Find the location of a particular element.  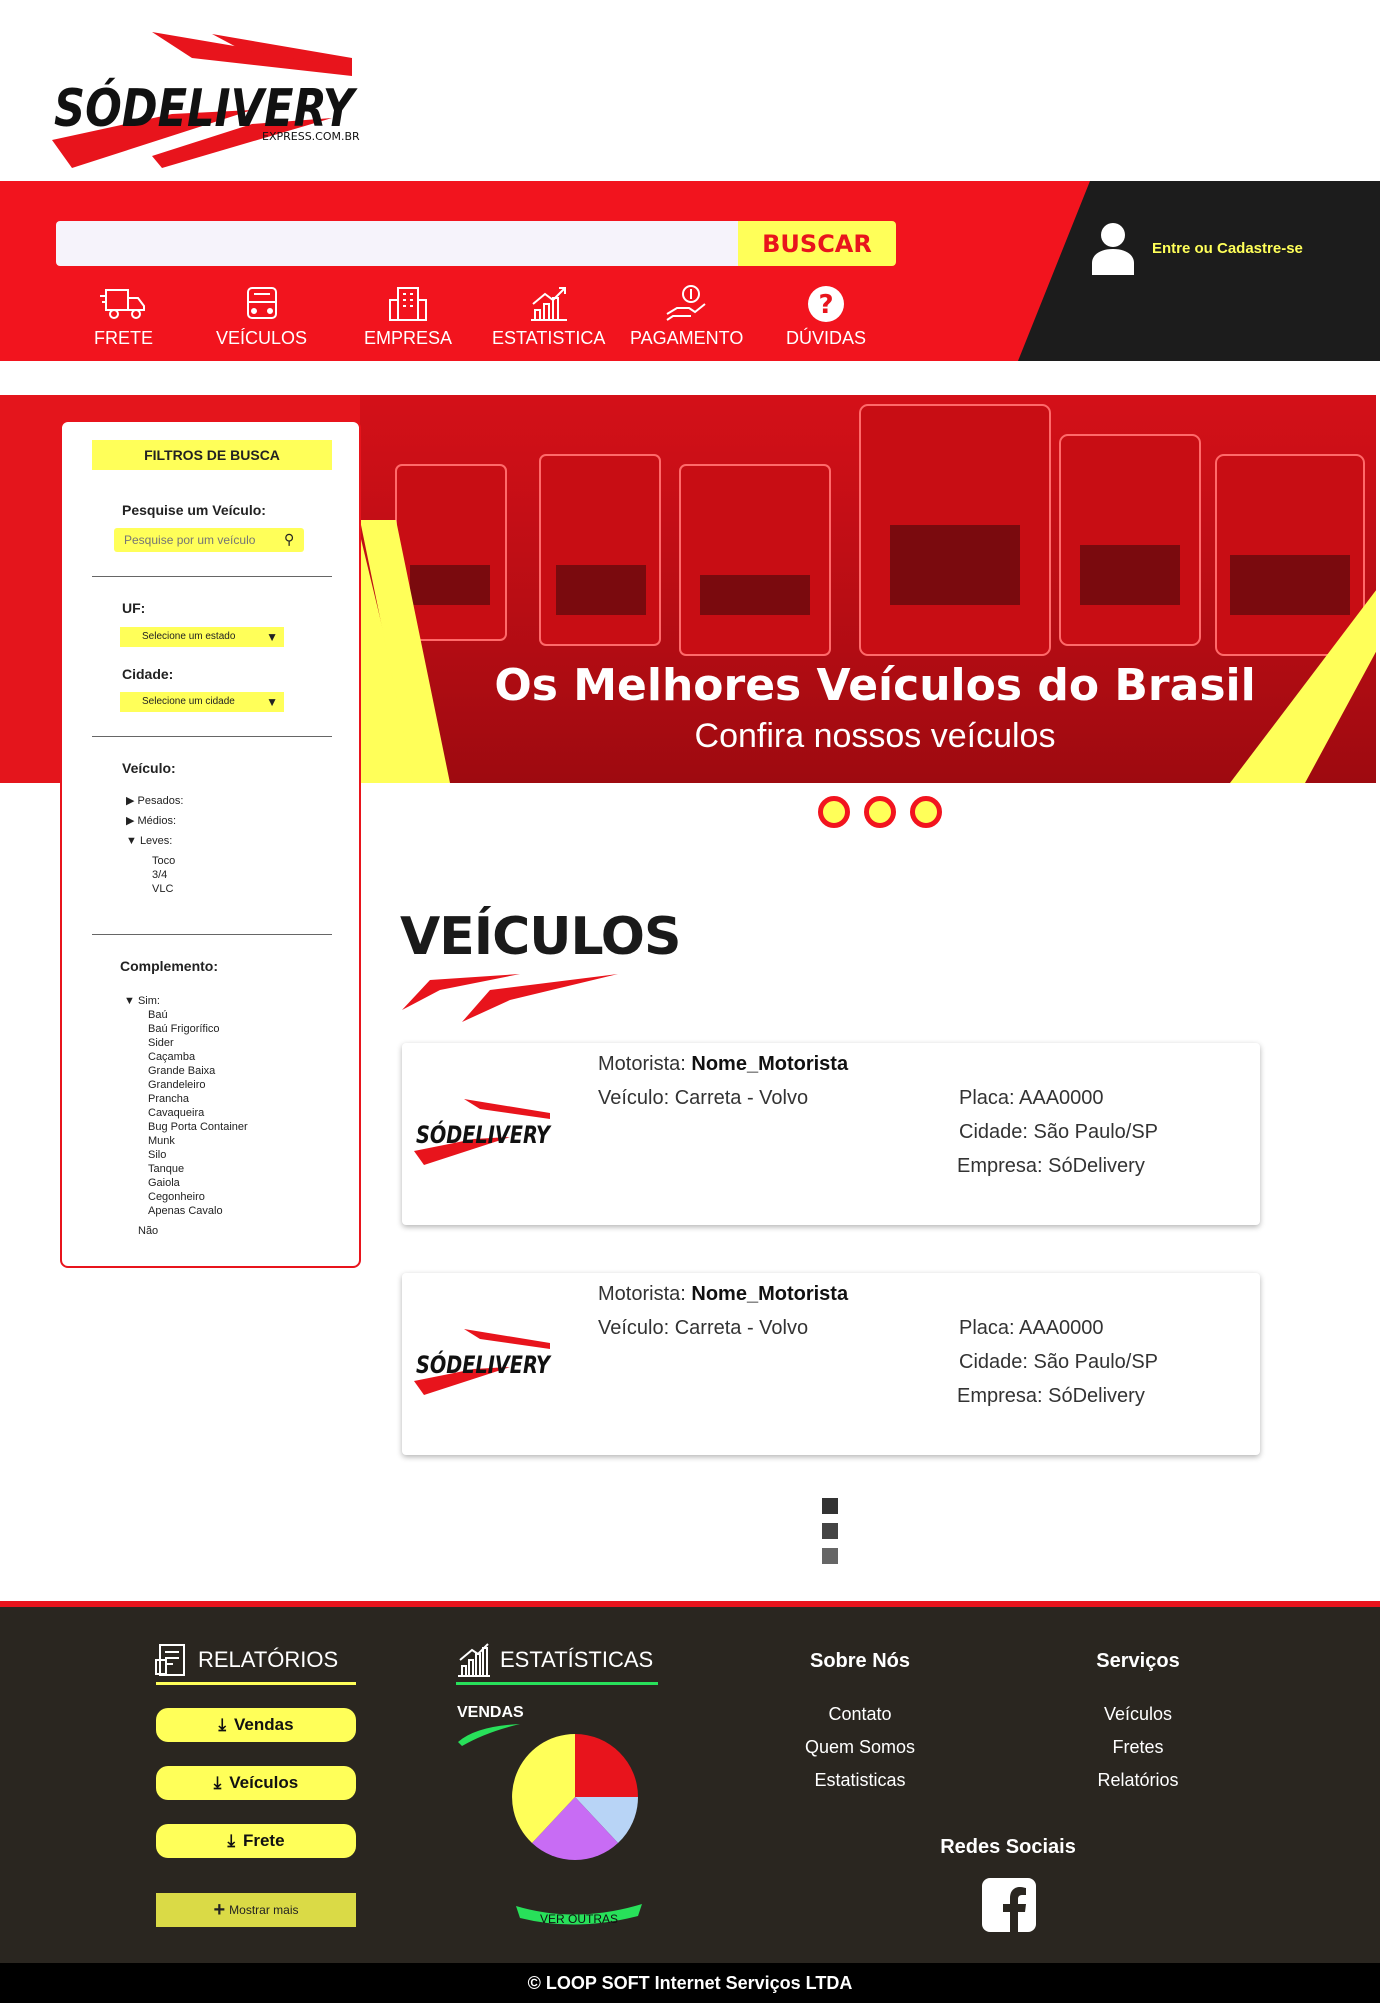

report-sales-button: ⤓ Vendas is located at coordinates (256, 1725).